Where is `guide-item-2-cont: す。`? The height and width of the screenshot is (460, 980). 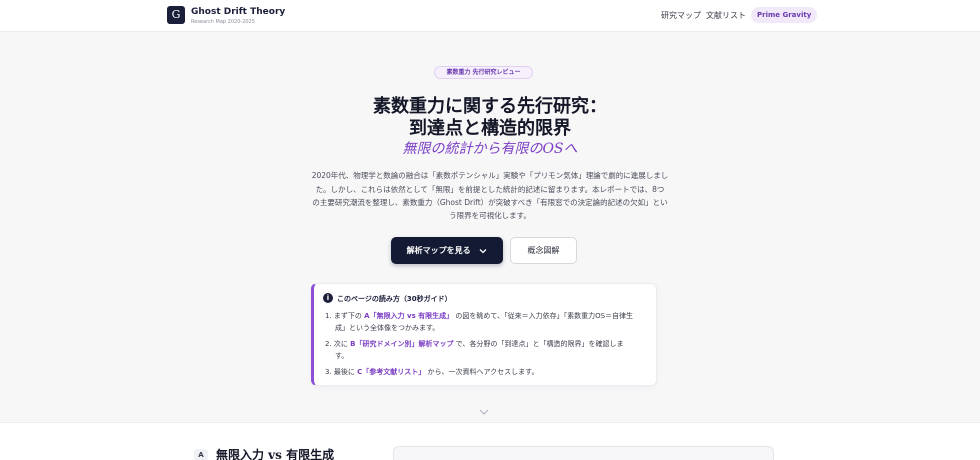
guide-item-2-cont: す。 is located at coordinates (342, 356).